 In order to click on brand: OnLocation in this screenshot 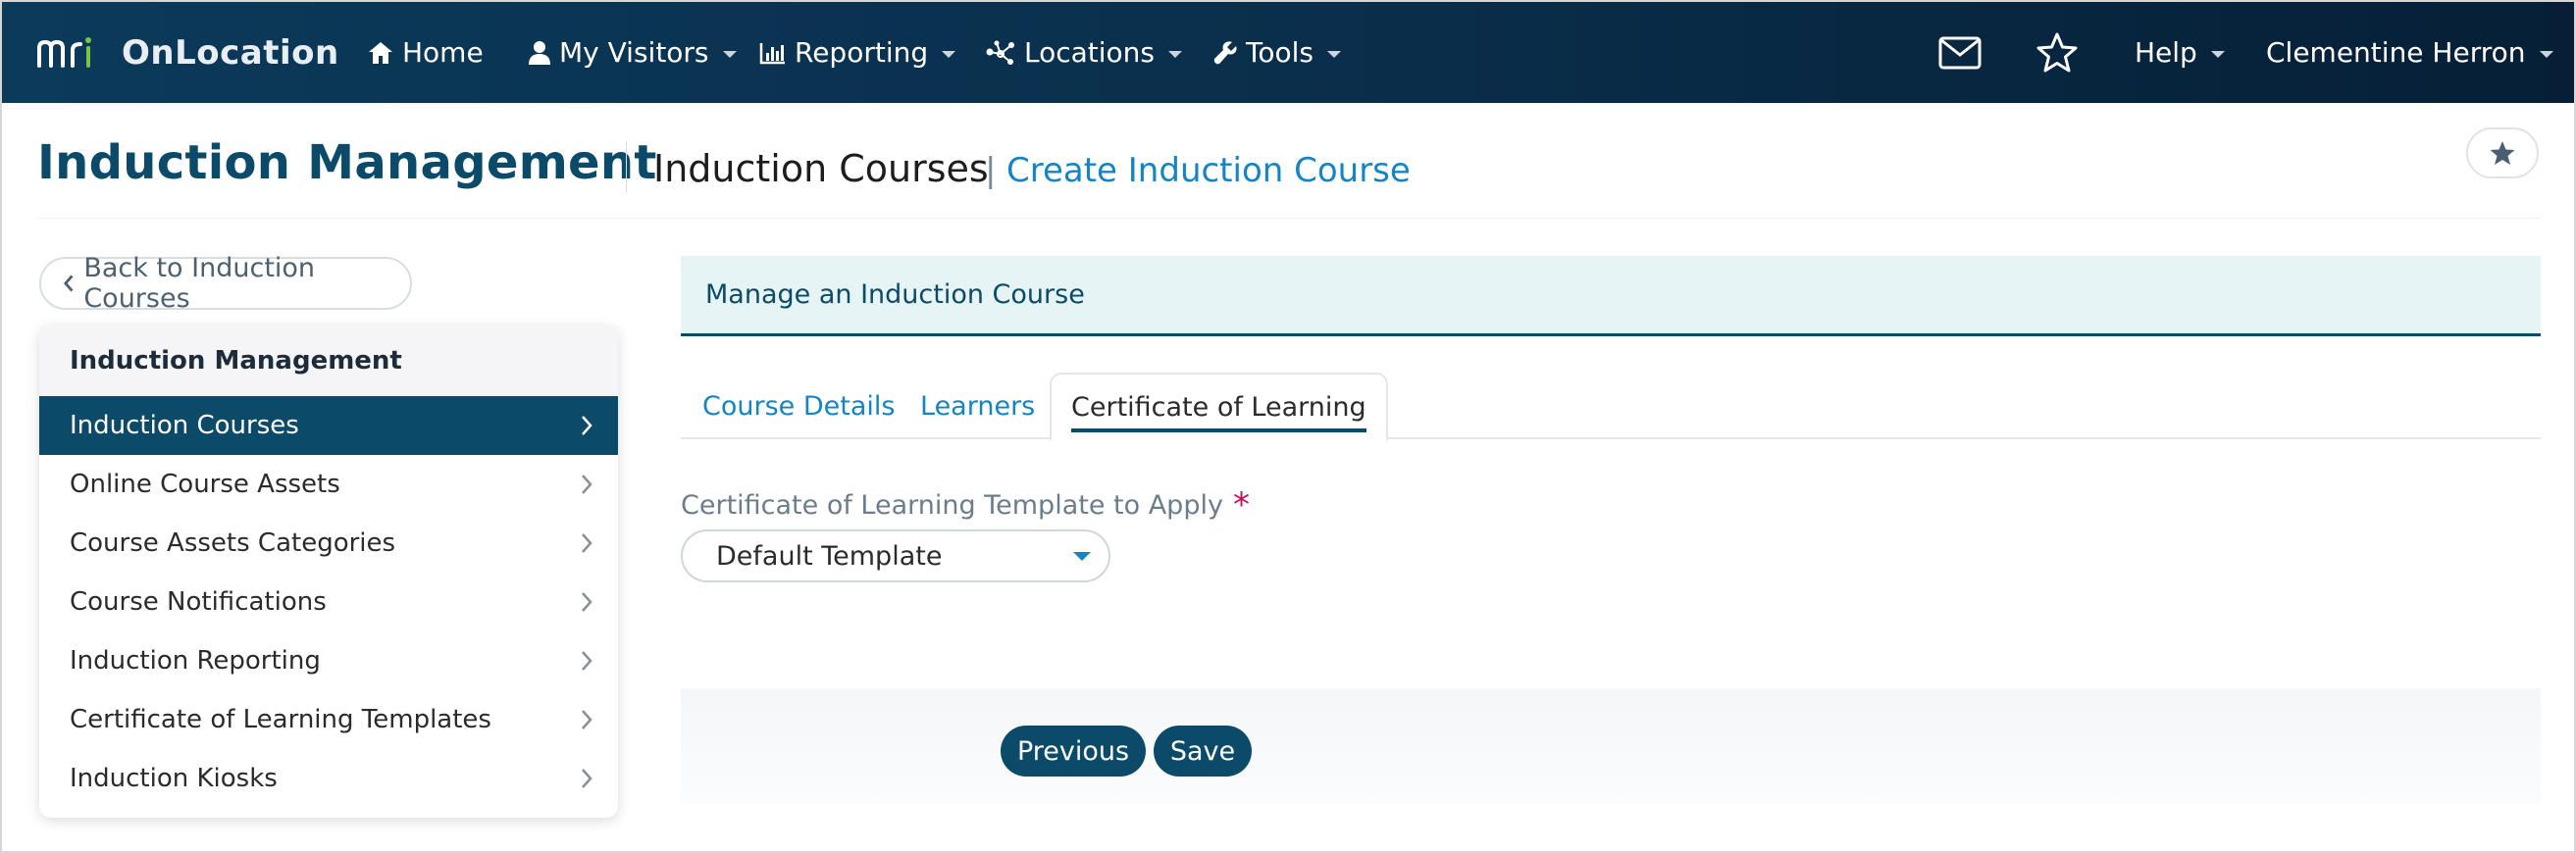, I will do `click(188, 52)`.